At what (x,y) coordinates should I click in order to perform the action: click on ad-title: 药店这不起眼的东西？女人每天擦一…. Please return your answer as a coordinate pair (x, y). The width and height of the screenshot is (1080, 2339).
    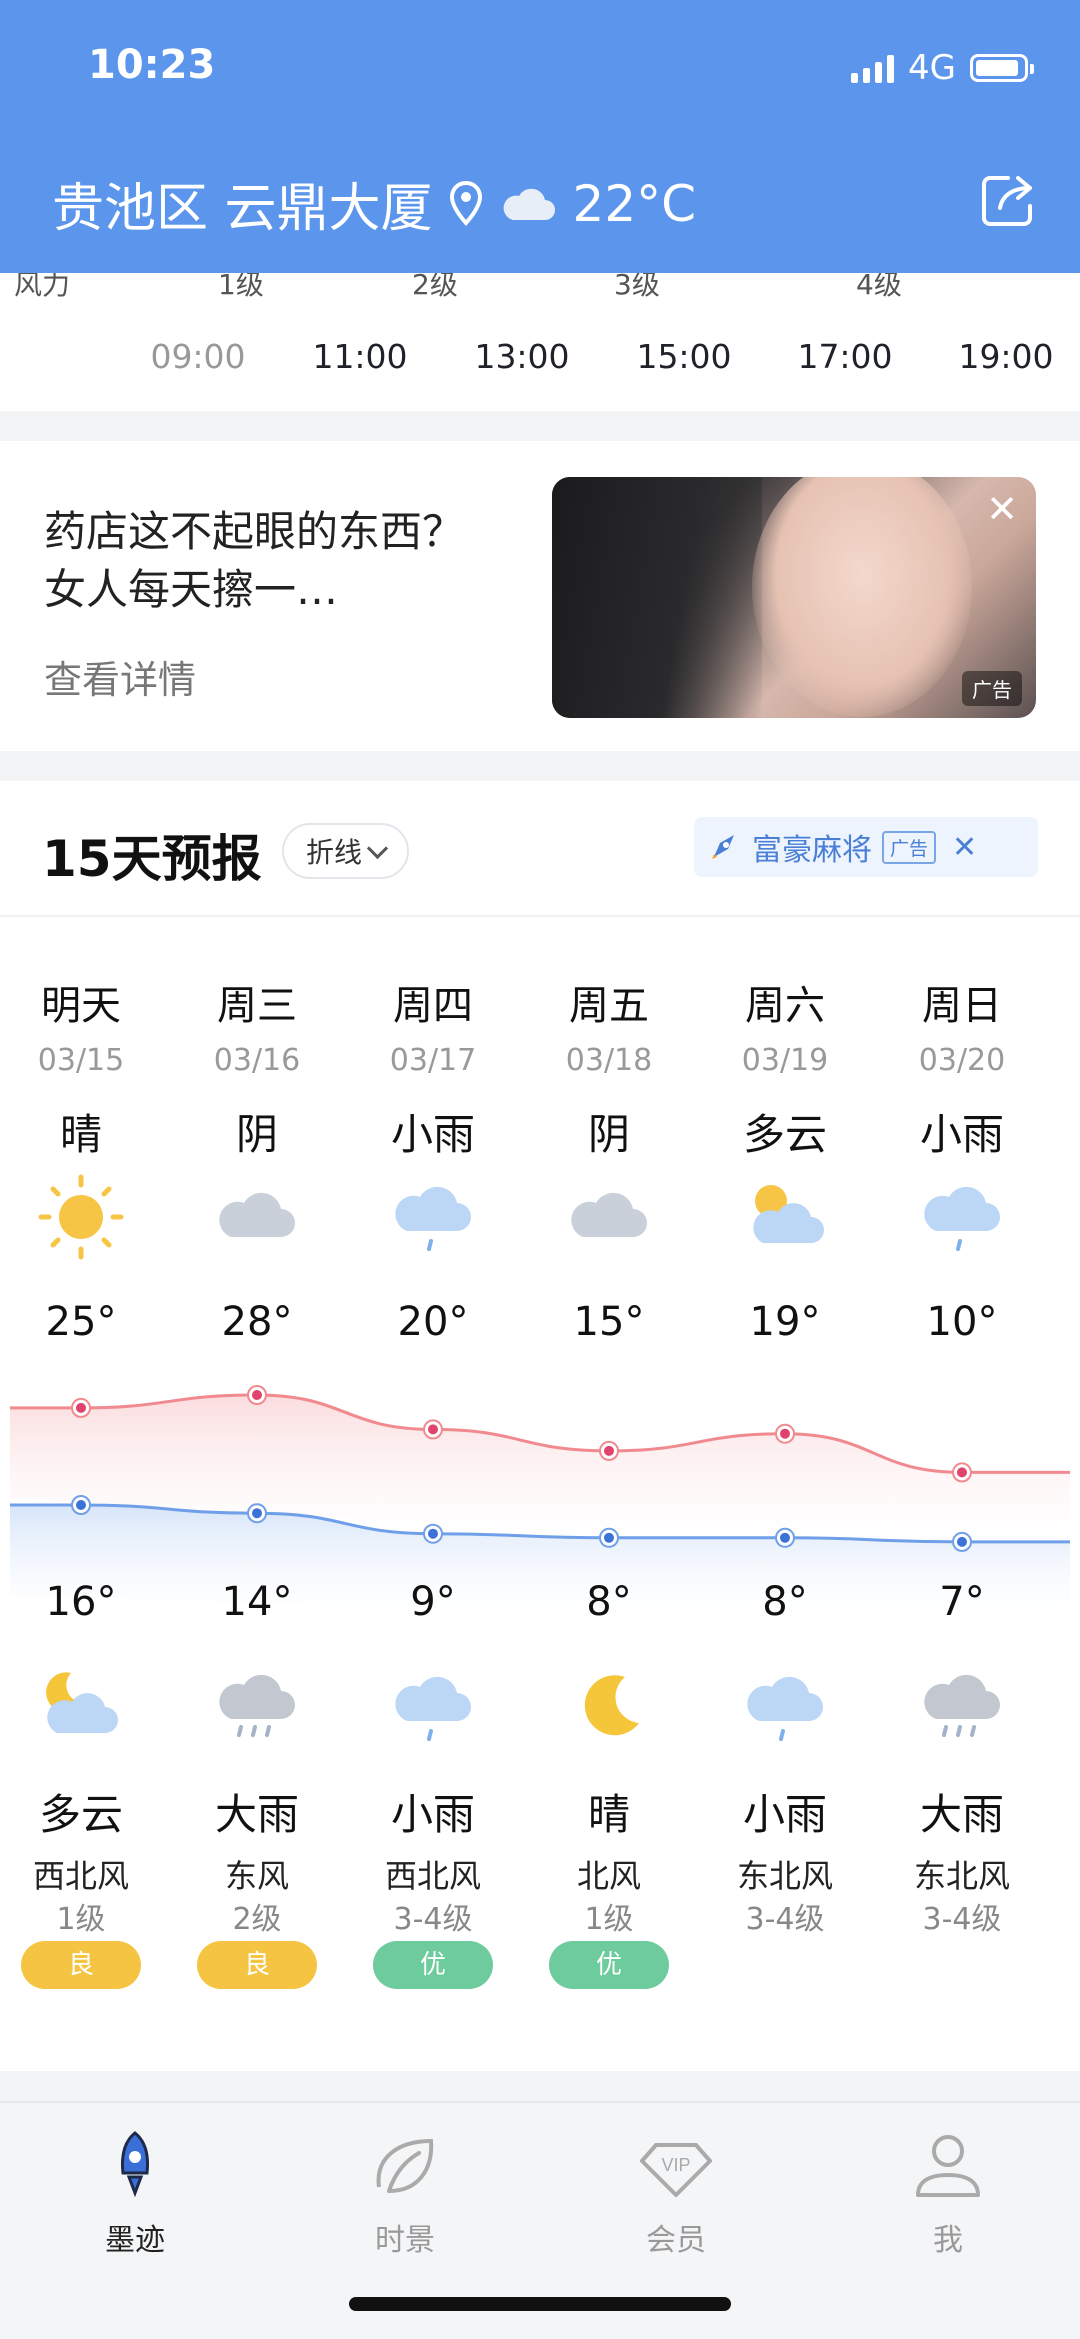
    Looking at the image, I should click on (274, 561).